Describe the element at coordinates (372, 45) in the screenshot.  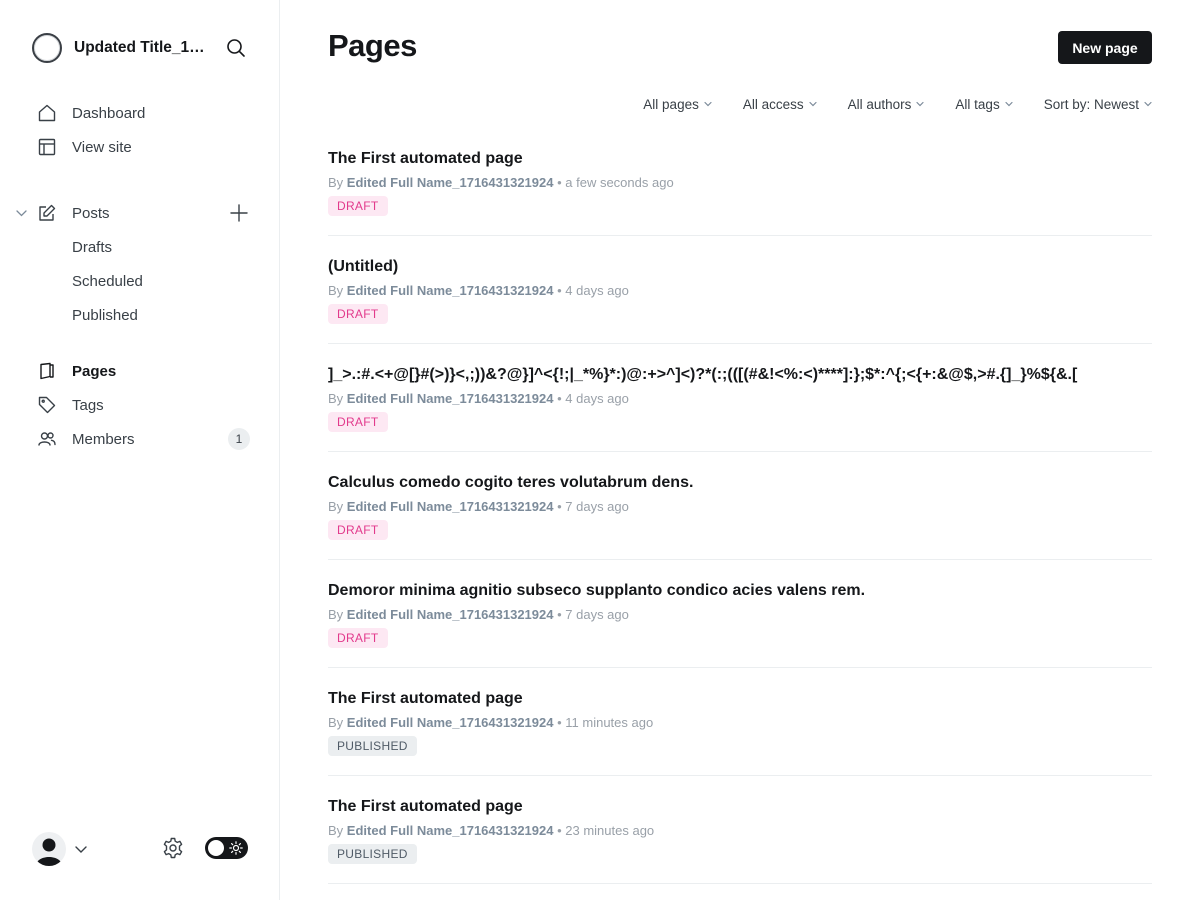
I see `page-title: Pages` at that location.